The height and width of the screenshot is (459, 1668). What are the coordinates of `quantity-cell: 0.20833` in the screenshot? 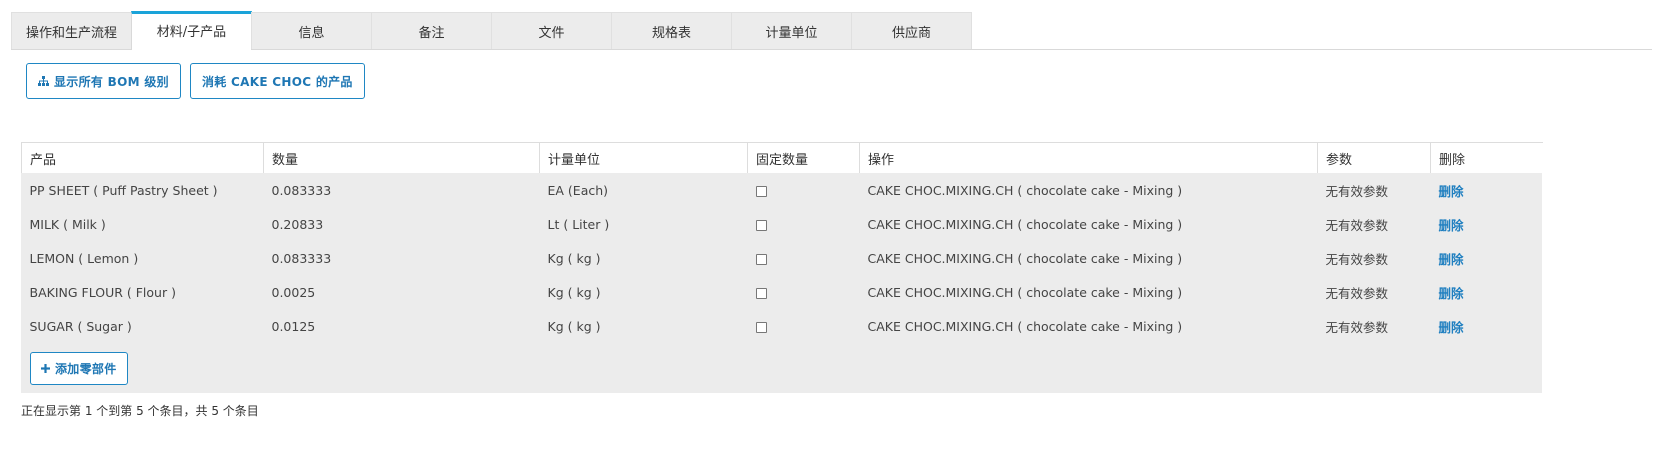 It's located at (297, 224).